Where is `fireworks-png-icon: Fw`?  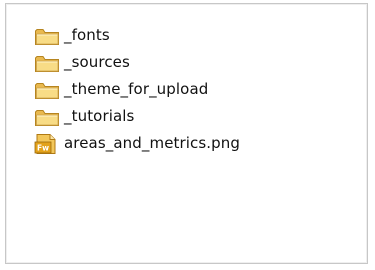 fireworks-png-icon: Fw is located at coordinates (49, 144).